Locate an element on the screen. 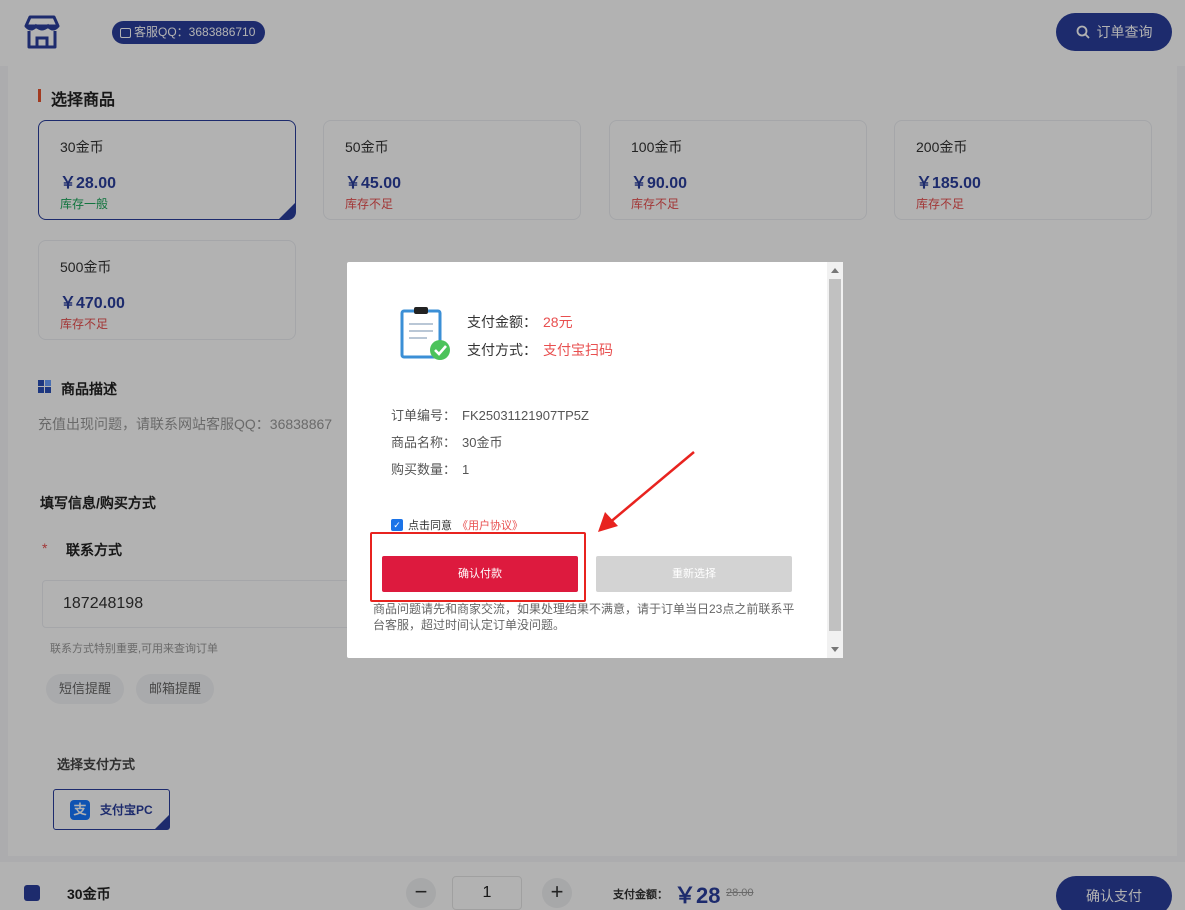  product-name-label: 商品名称： is located at coordinates (424, 442).